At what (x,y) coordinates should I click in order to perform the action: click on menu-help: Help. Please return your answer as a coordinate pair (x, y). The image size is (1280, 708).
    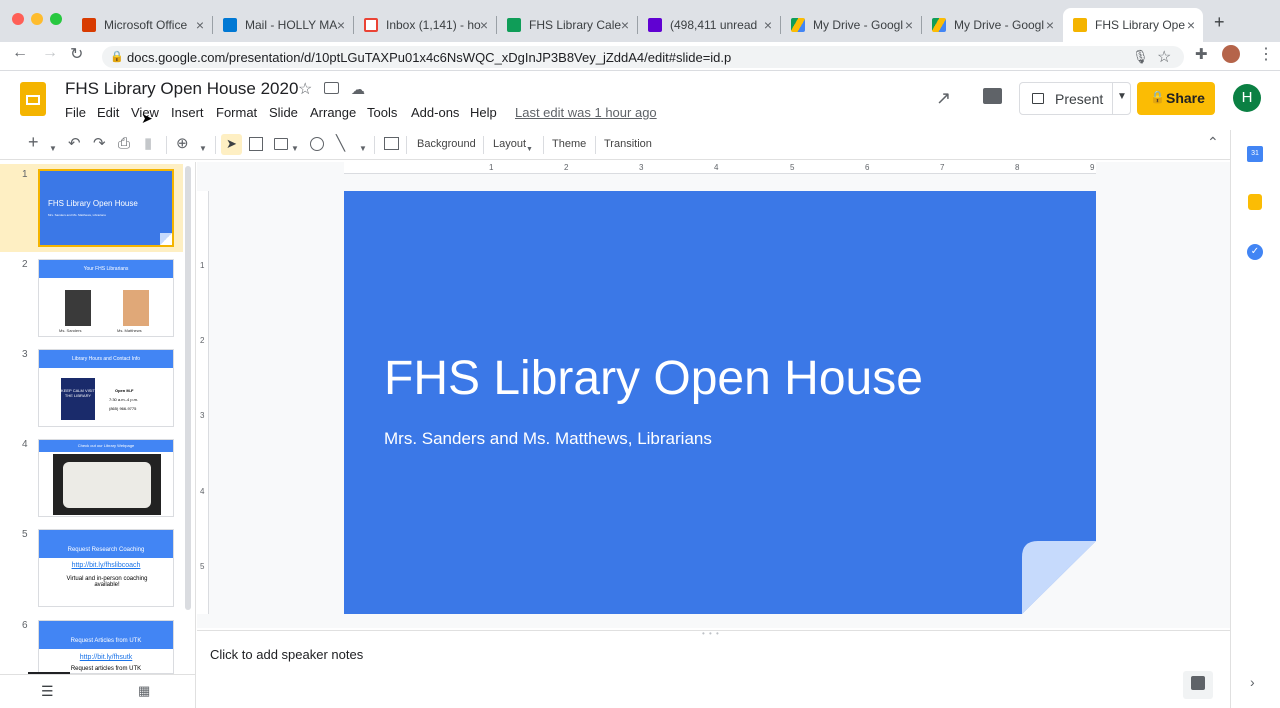
    Looking at the image, I should click on (483, 112).